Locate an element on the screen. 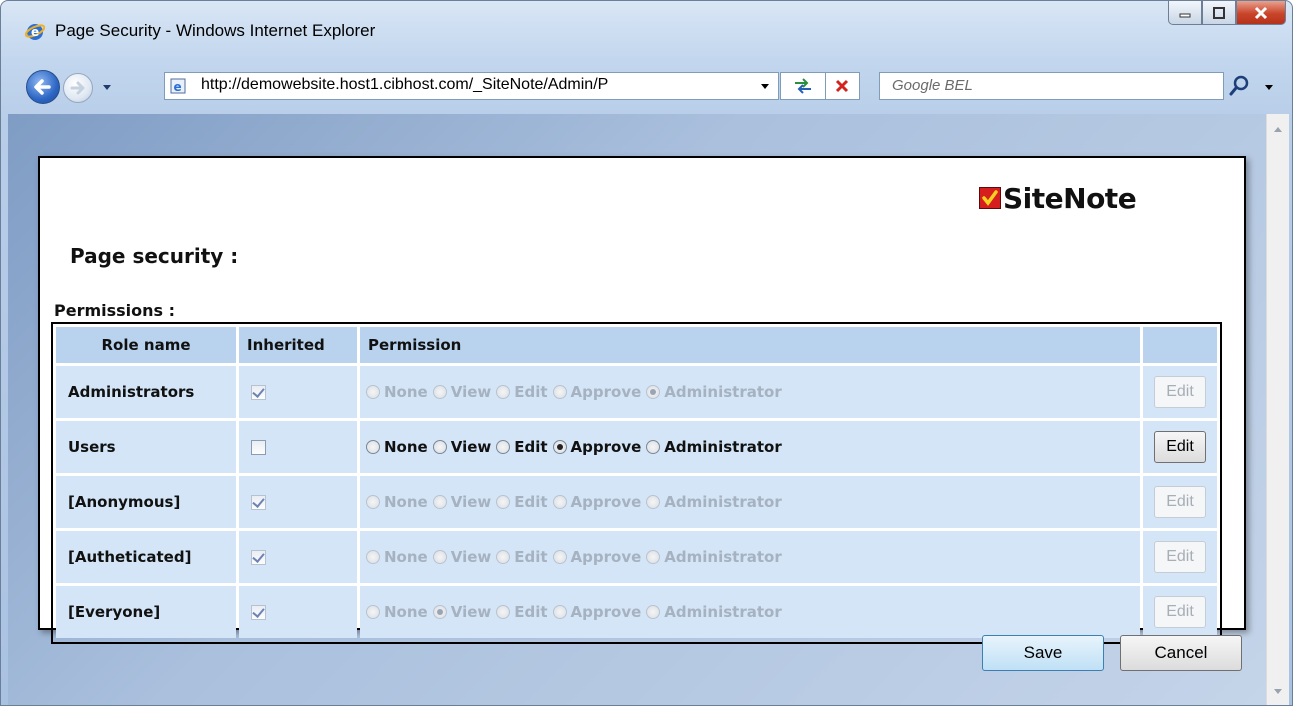 This screenshot has width=1293, height=706. cancel-button: Cancel is located at coordinates (1181, 653).